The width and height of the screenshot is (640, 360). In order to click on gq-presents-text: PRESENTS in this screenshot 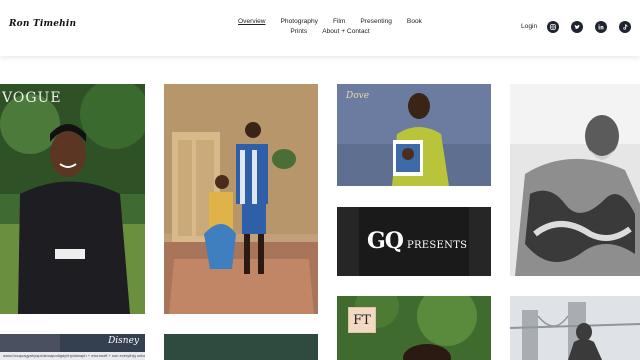, I will do `click(437, 245)`.